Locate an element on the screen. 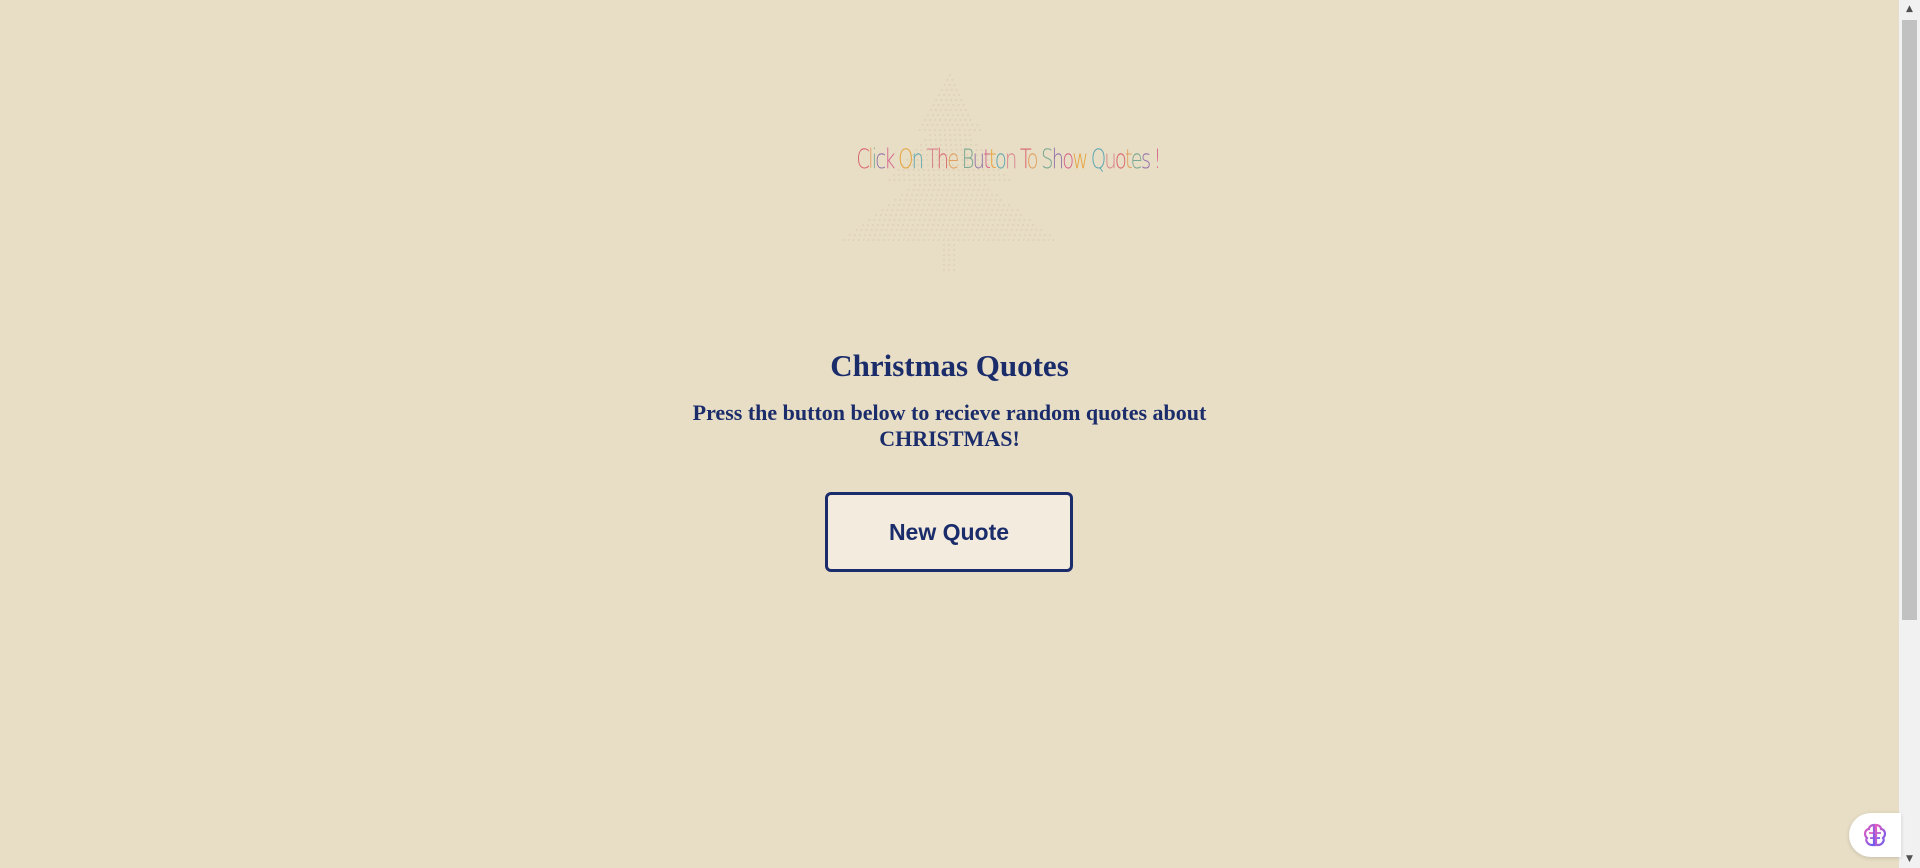  scrollbar-thumb is located at coordinates (1909, 320).